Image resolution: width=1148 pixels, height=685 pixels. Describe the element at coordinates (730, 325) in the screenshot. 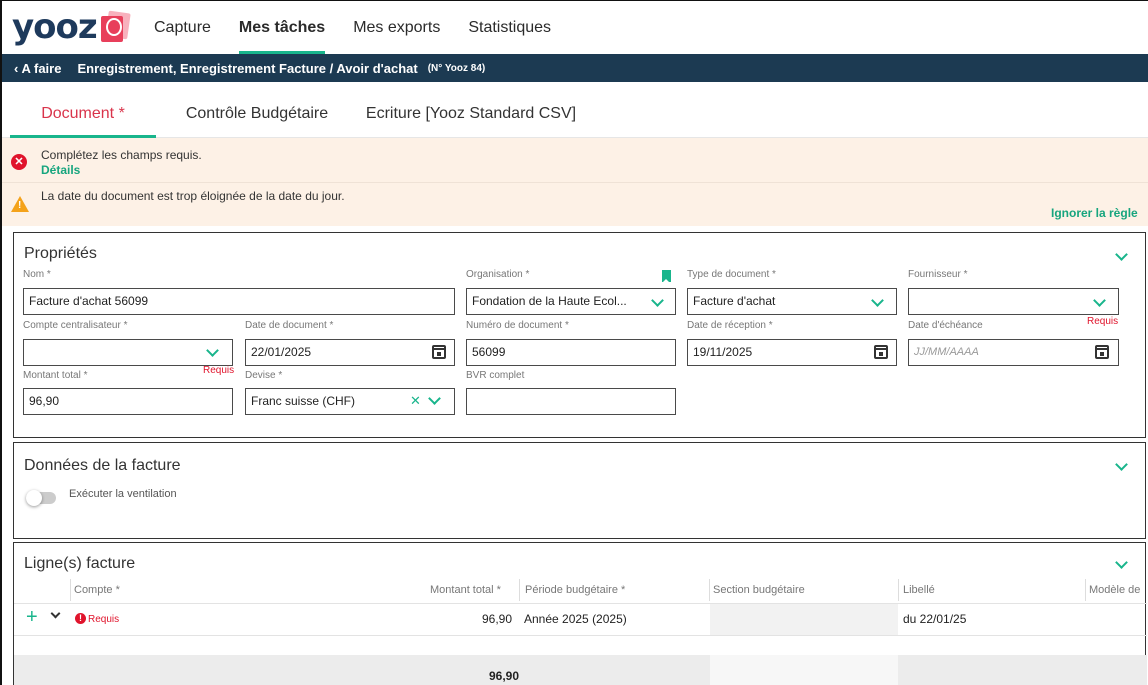

I see `date-reception-label: Date de réception *` at that location.